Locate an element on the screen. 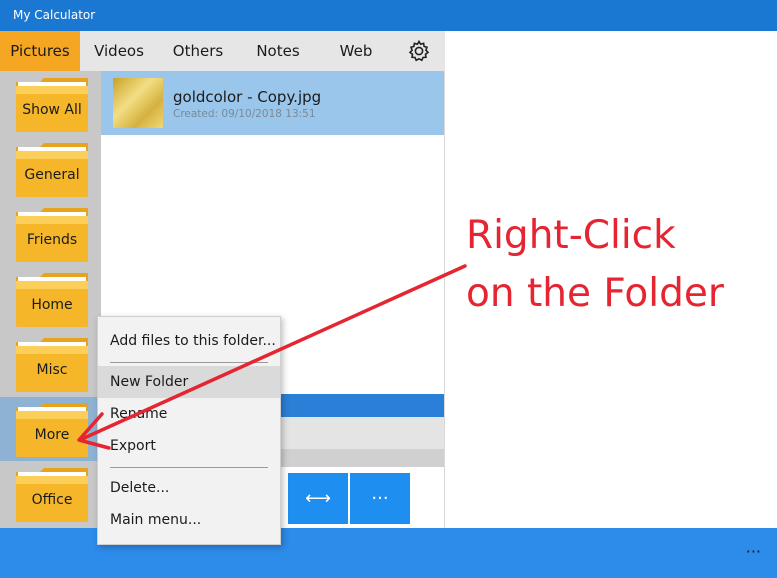 This screenshot has width=777, height=578. image-thumbnail is located at coordinates (138, 103).